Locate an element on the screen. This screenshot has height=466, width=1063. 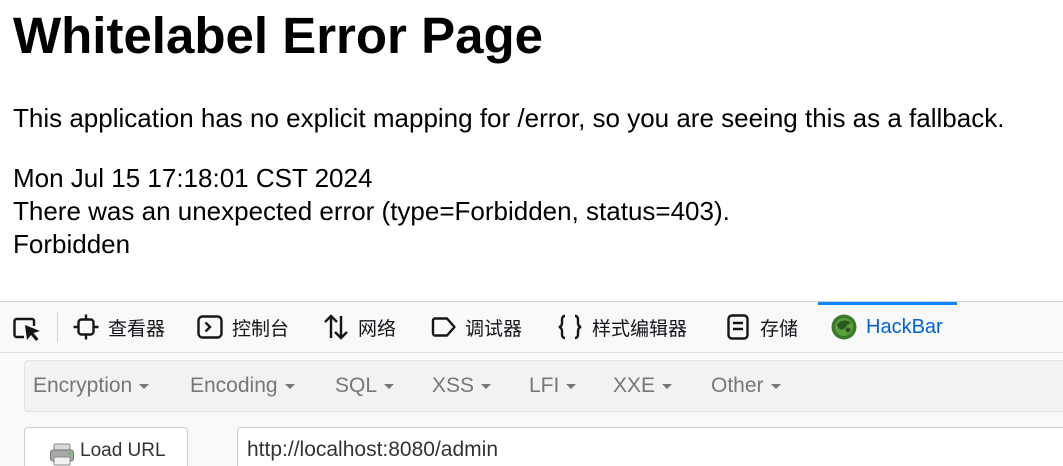
tab-label: 存储 is located at coordinates (779, 328).